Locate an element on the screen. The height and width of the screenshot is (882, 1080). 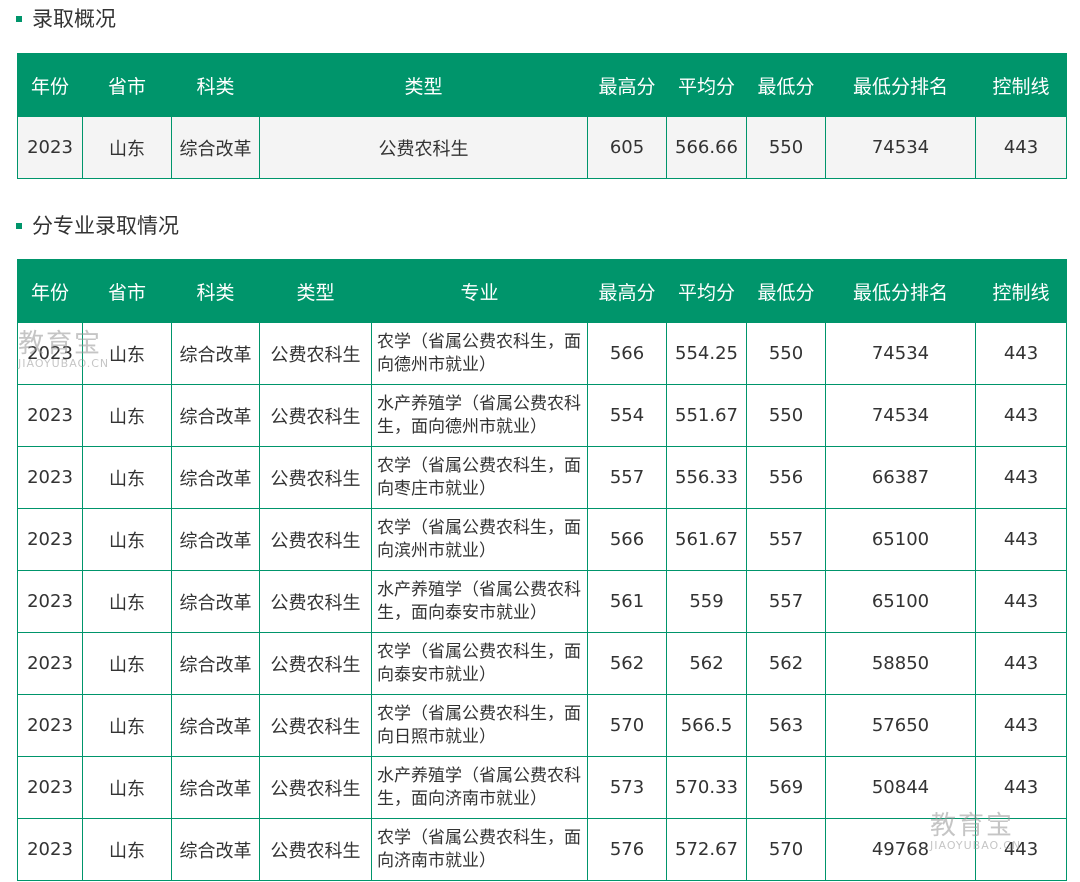
section-marker is located at coordinates (19, 19).